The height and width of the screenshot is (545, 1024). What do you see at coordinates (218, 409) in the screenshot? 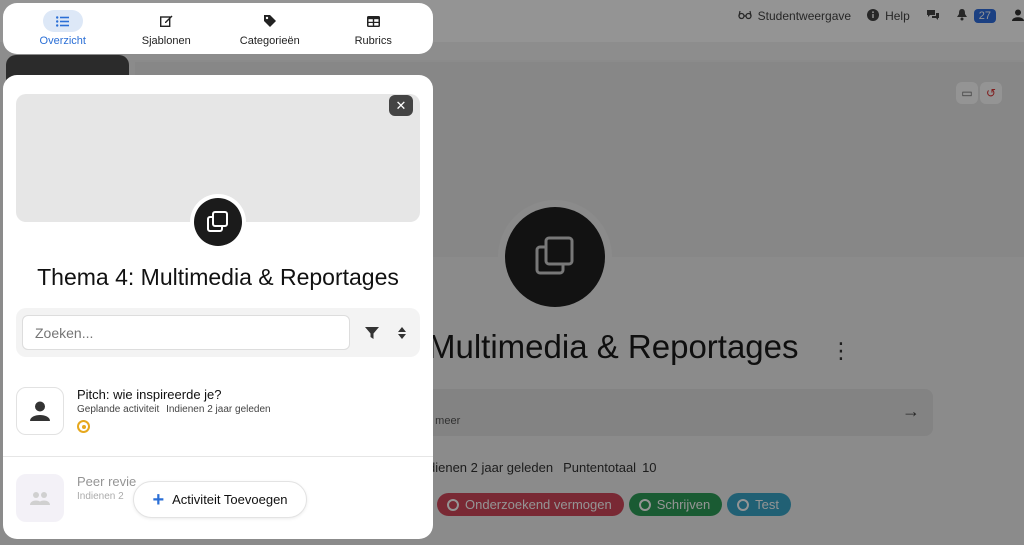
I see `activity-due: Indienen 2 jaar geleden` at bounding box center [218, 409].